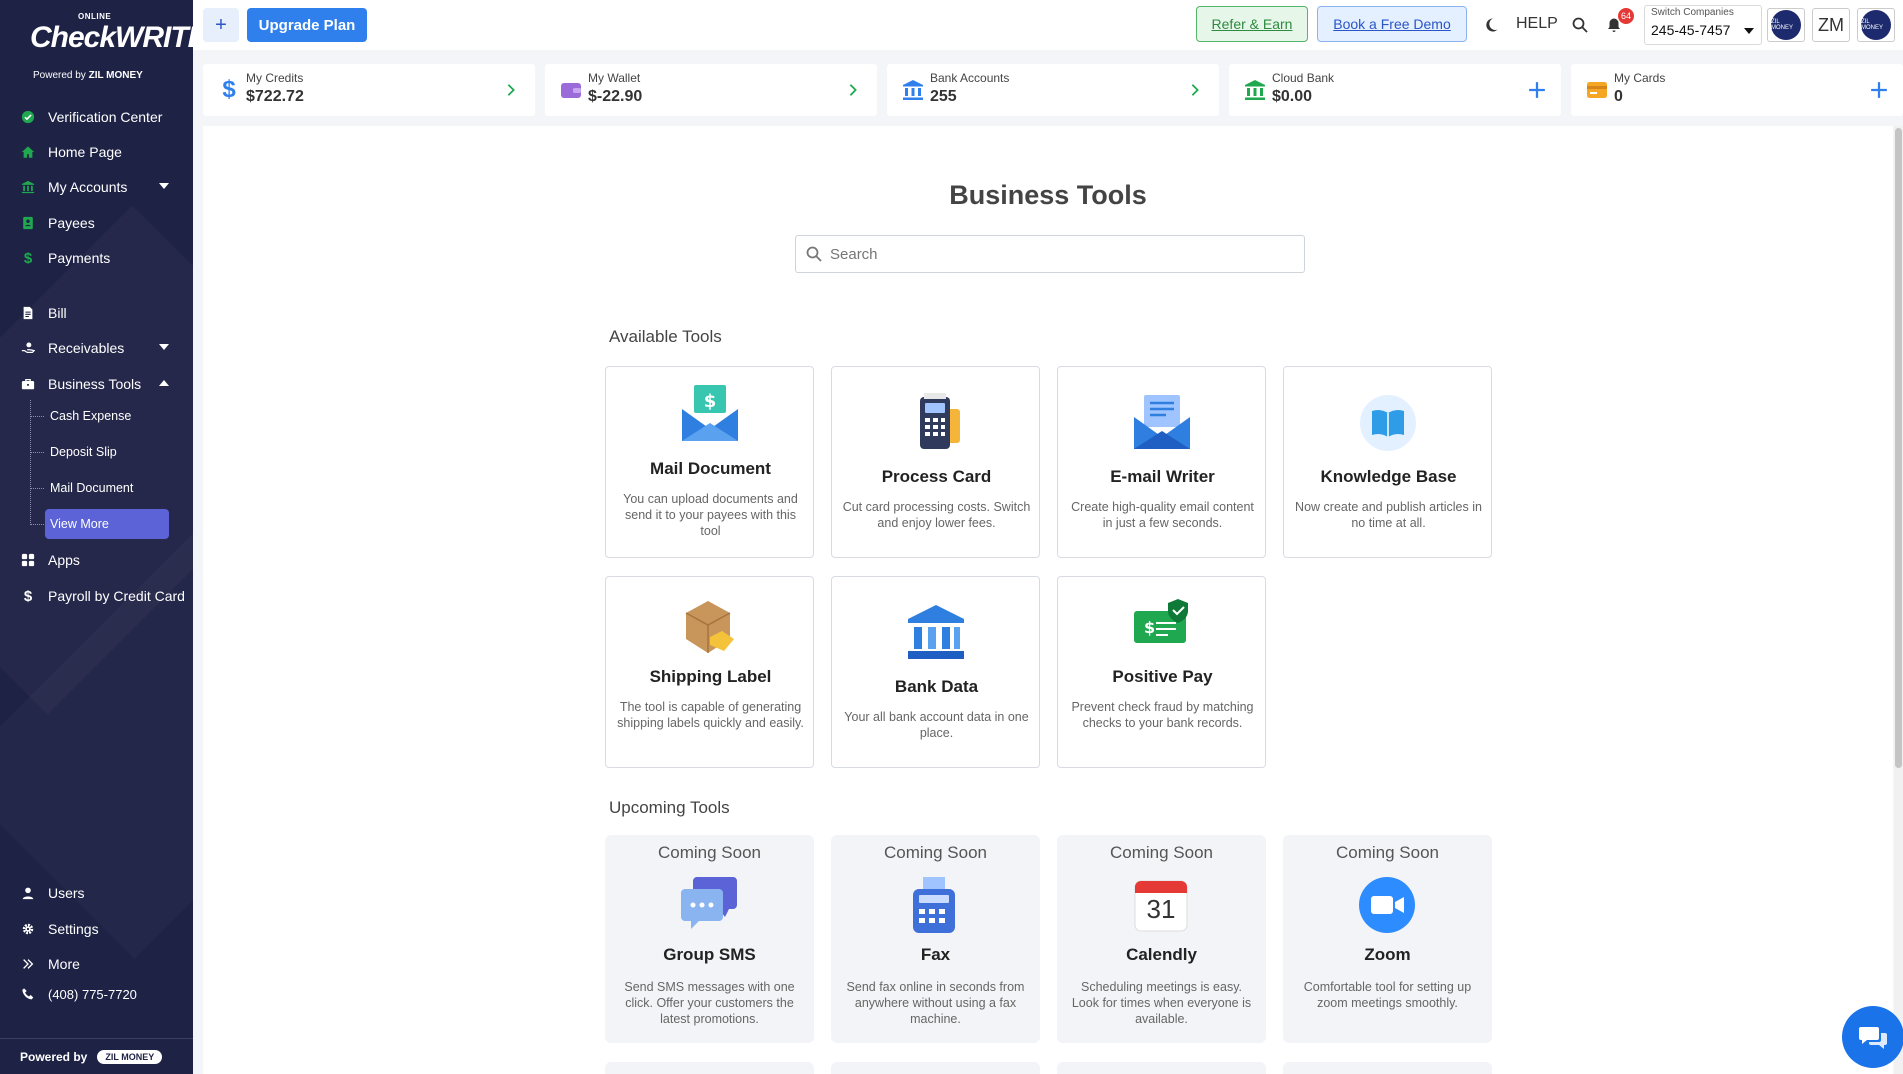  Describe the element at coordinates (105, 488) in the screenshot. I see `submenu-item-mail-document: Mail Document` at that location.